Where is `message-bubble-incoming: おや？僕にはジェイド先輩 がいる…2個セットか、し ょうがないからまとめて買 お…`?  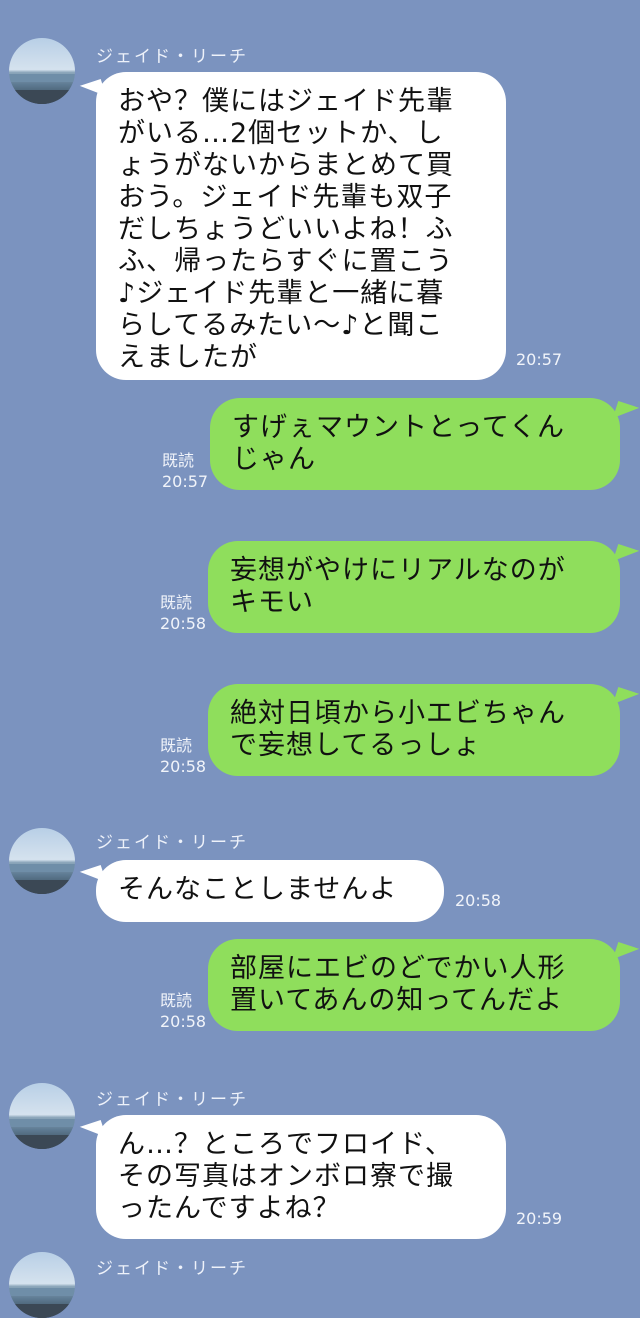 message-bubble-incoming: おや？僕にはジェイド先輩 がいる…2個セットか、し ょうがないからまとめて買 お… is located at coordinates (301, 226).